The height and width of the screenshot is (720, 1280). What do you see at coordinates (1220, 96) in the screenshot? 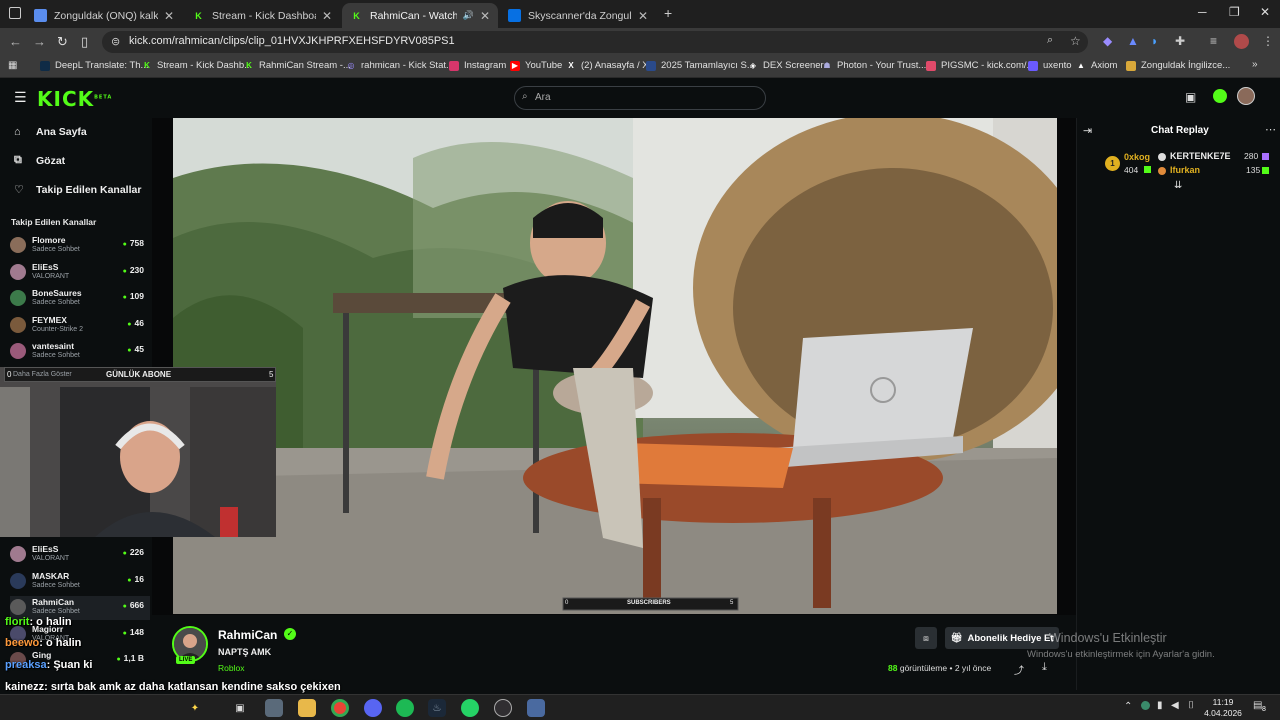
I see `kick-status-icon` at bounding box center [1220, 96].